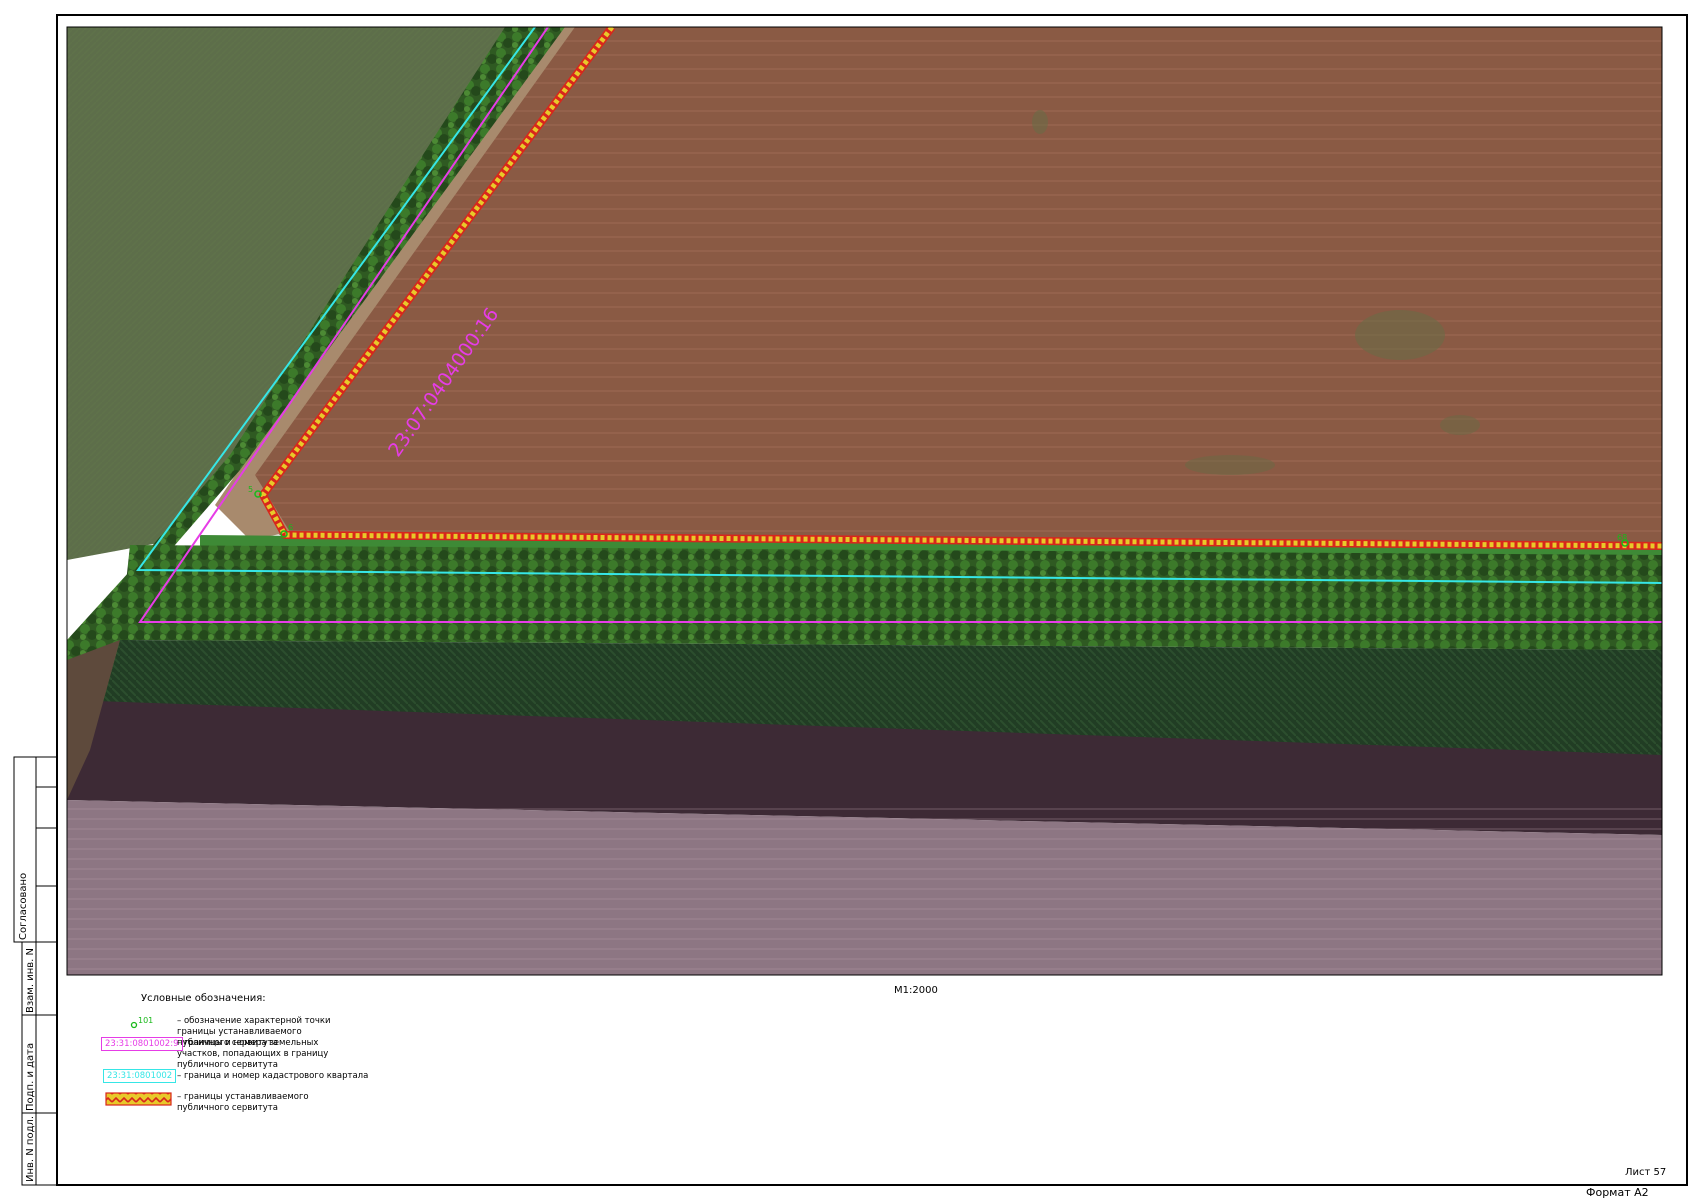  Describe the element at coordinates (250, 489) in the screenshot. I see `point-label: 5` at that location.